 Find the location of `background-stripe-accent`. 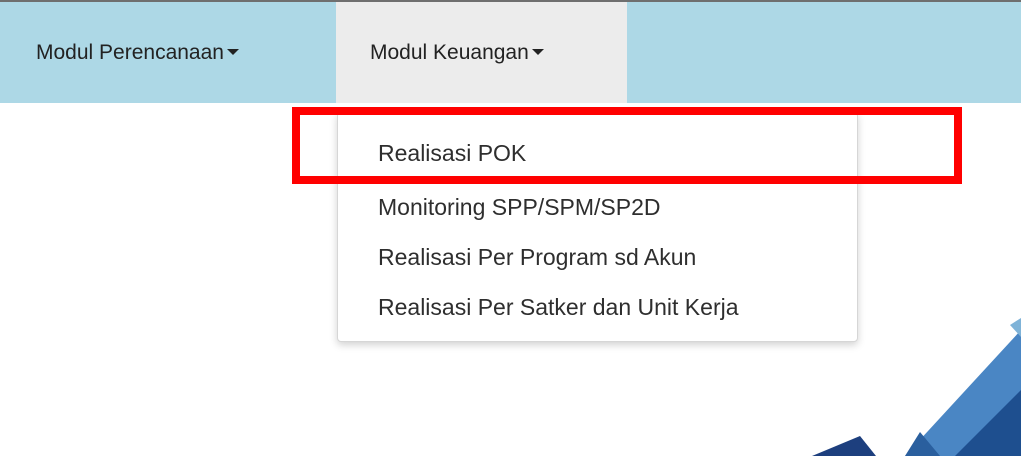

background-stripe-accent is located at coordinates (1015, 327).